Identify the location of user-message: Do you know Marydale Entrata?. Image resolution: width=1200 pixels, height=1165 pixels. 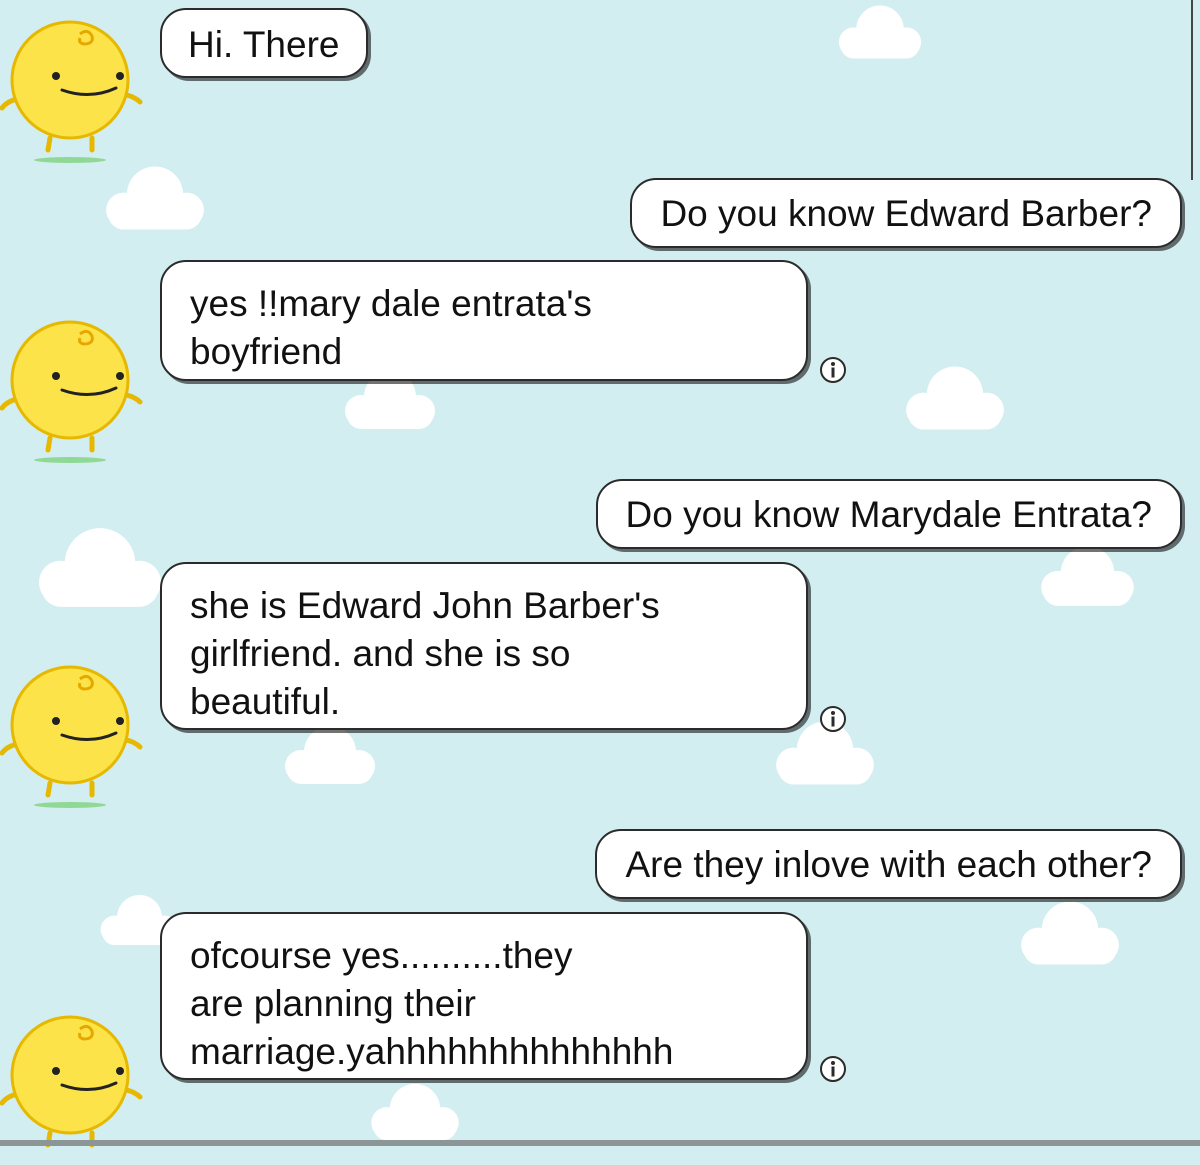
(888, 514).